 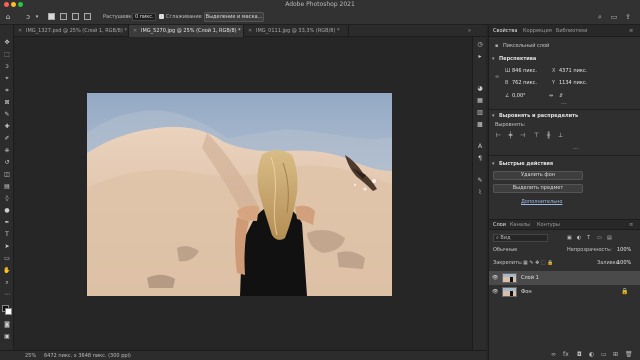 What do you see at coordinates (537, 31) in the screenshot?
I see `tab-adjustments: Коррекция` at bounding box center [537, 31].